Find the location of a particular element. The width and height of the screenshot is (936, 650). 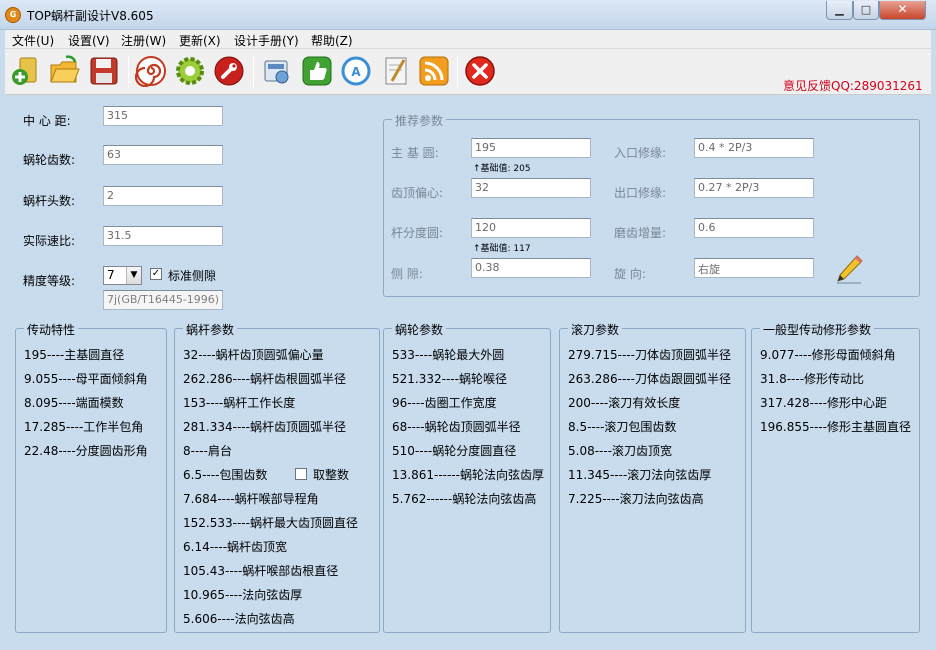

list-item: 510----蜗轮分度圆直径 is located at coordinates (454, 451).